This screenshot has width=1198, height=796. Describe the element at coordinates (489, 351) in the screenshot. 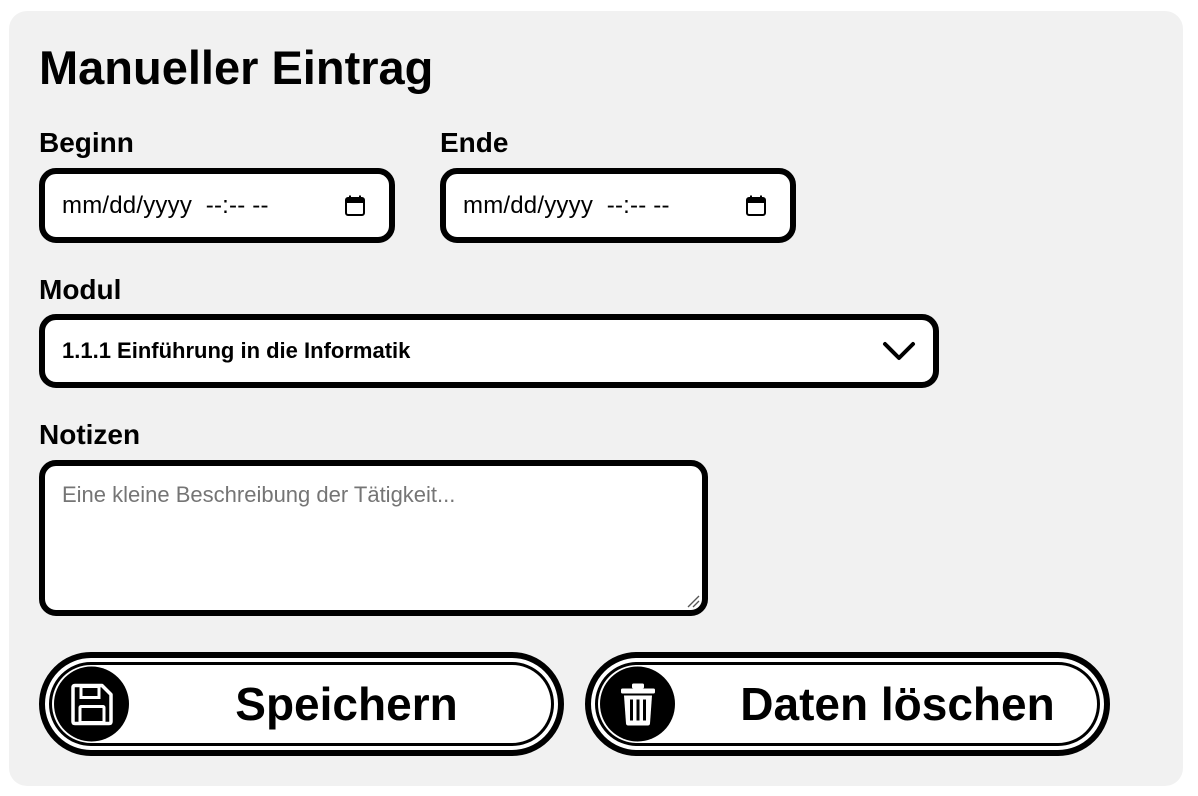

I see `module-select: 1.1.1 Einführung in die Informatik` at that location.